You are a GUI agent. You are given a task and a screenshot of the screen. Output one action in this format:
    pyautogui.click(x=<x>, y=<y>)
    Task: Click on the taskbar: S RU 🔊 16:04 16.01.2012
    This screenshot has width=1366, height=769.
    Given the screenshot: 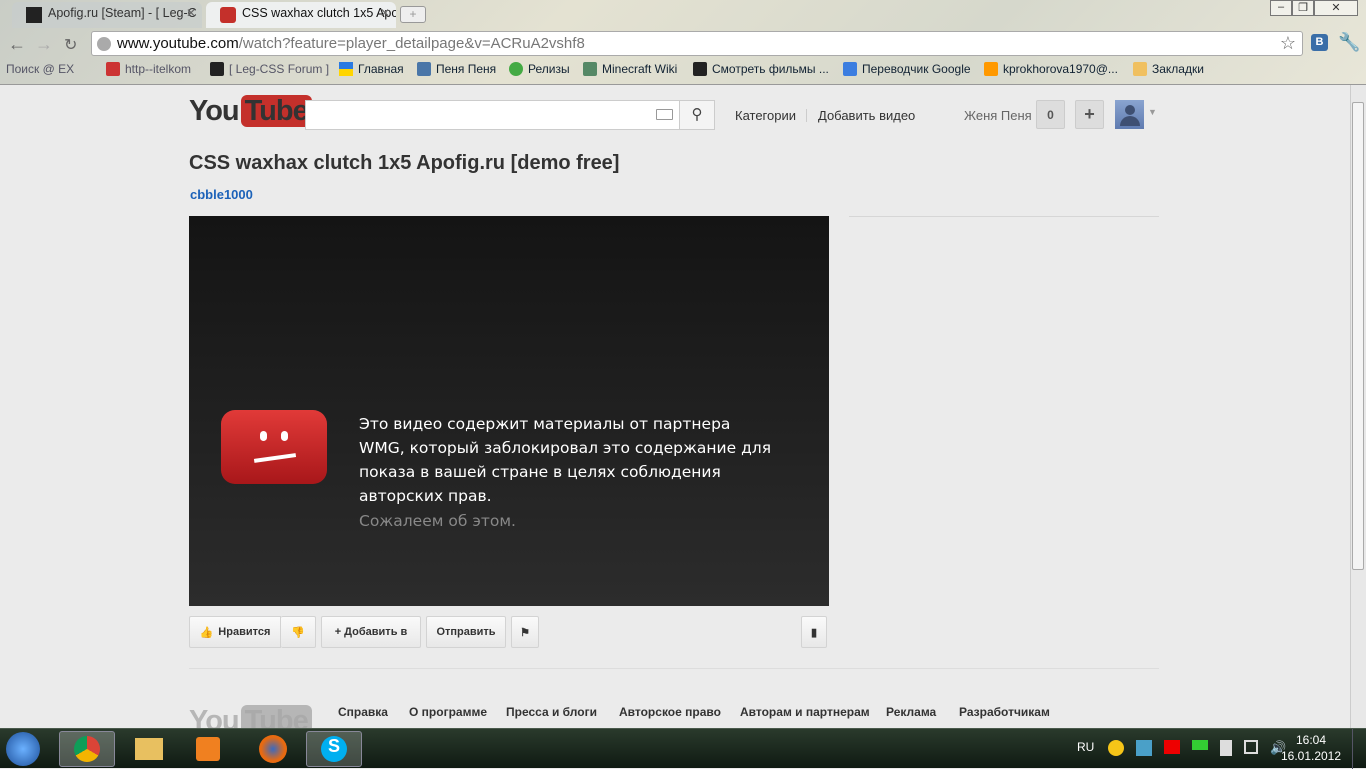 What is the action you would take?
    pyautogui.click(x=683, y=748)
    